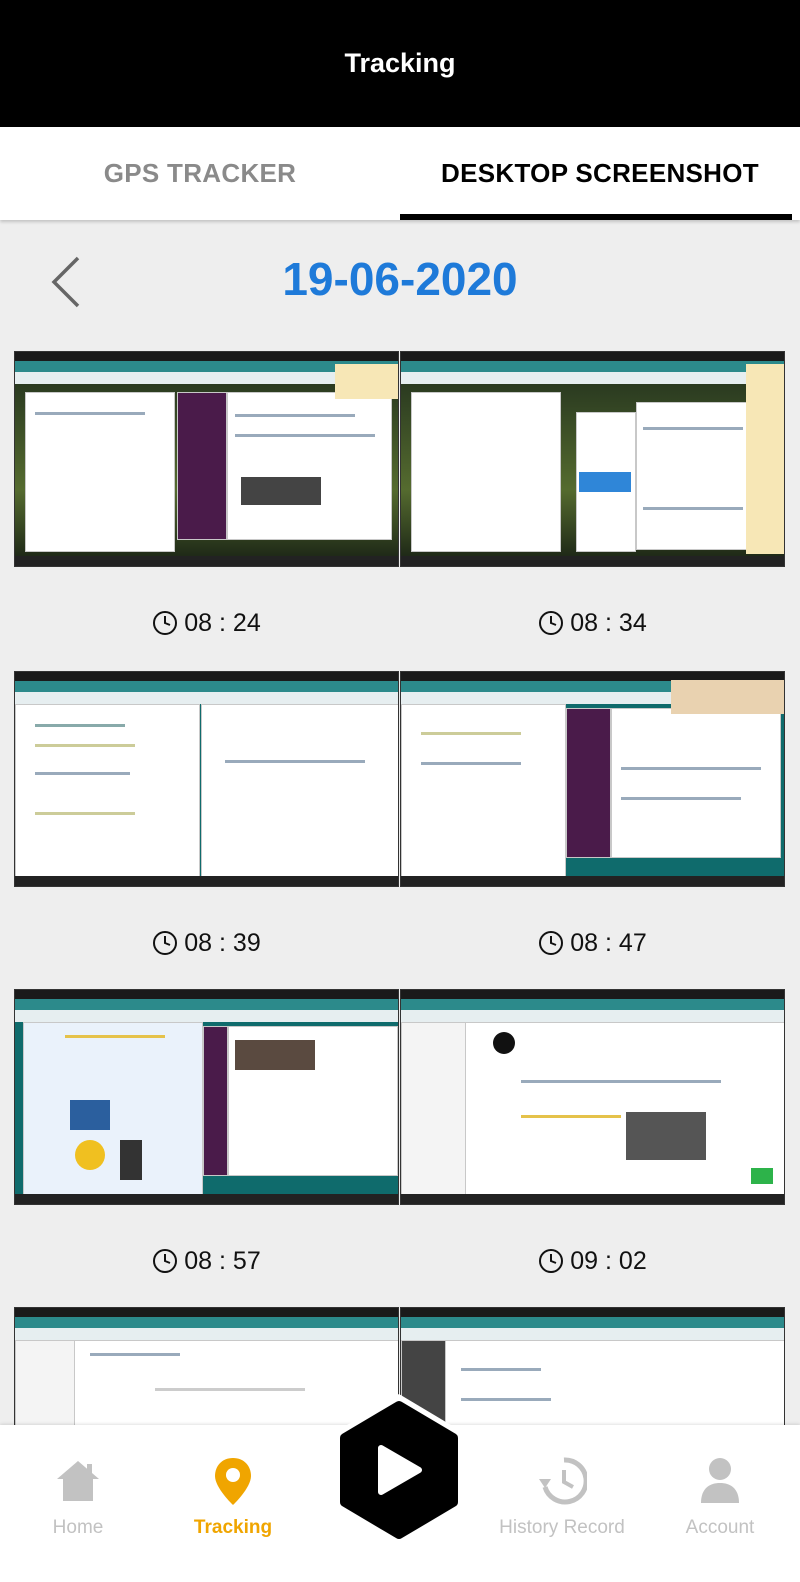 The width and height of the screenshot is (800, 1582). What do you see at coordinates (233, 1481) in the screenshot?
I see `location-pin-icon` at bounding box center [233, 1481].